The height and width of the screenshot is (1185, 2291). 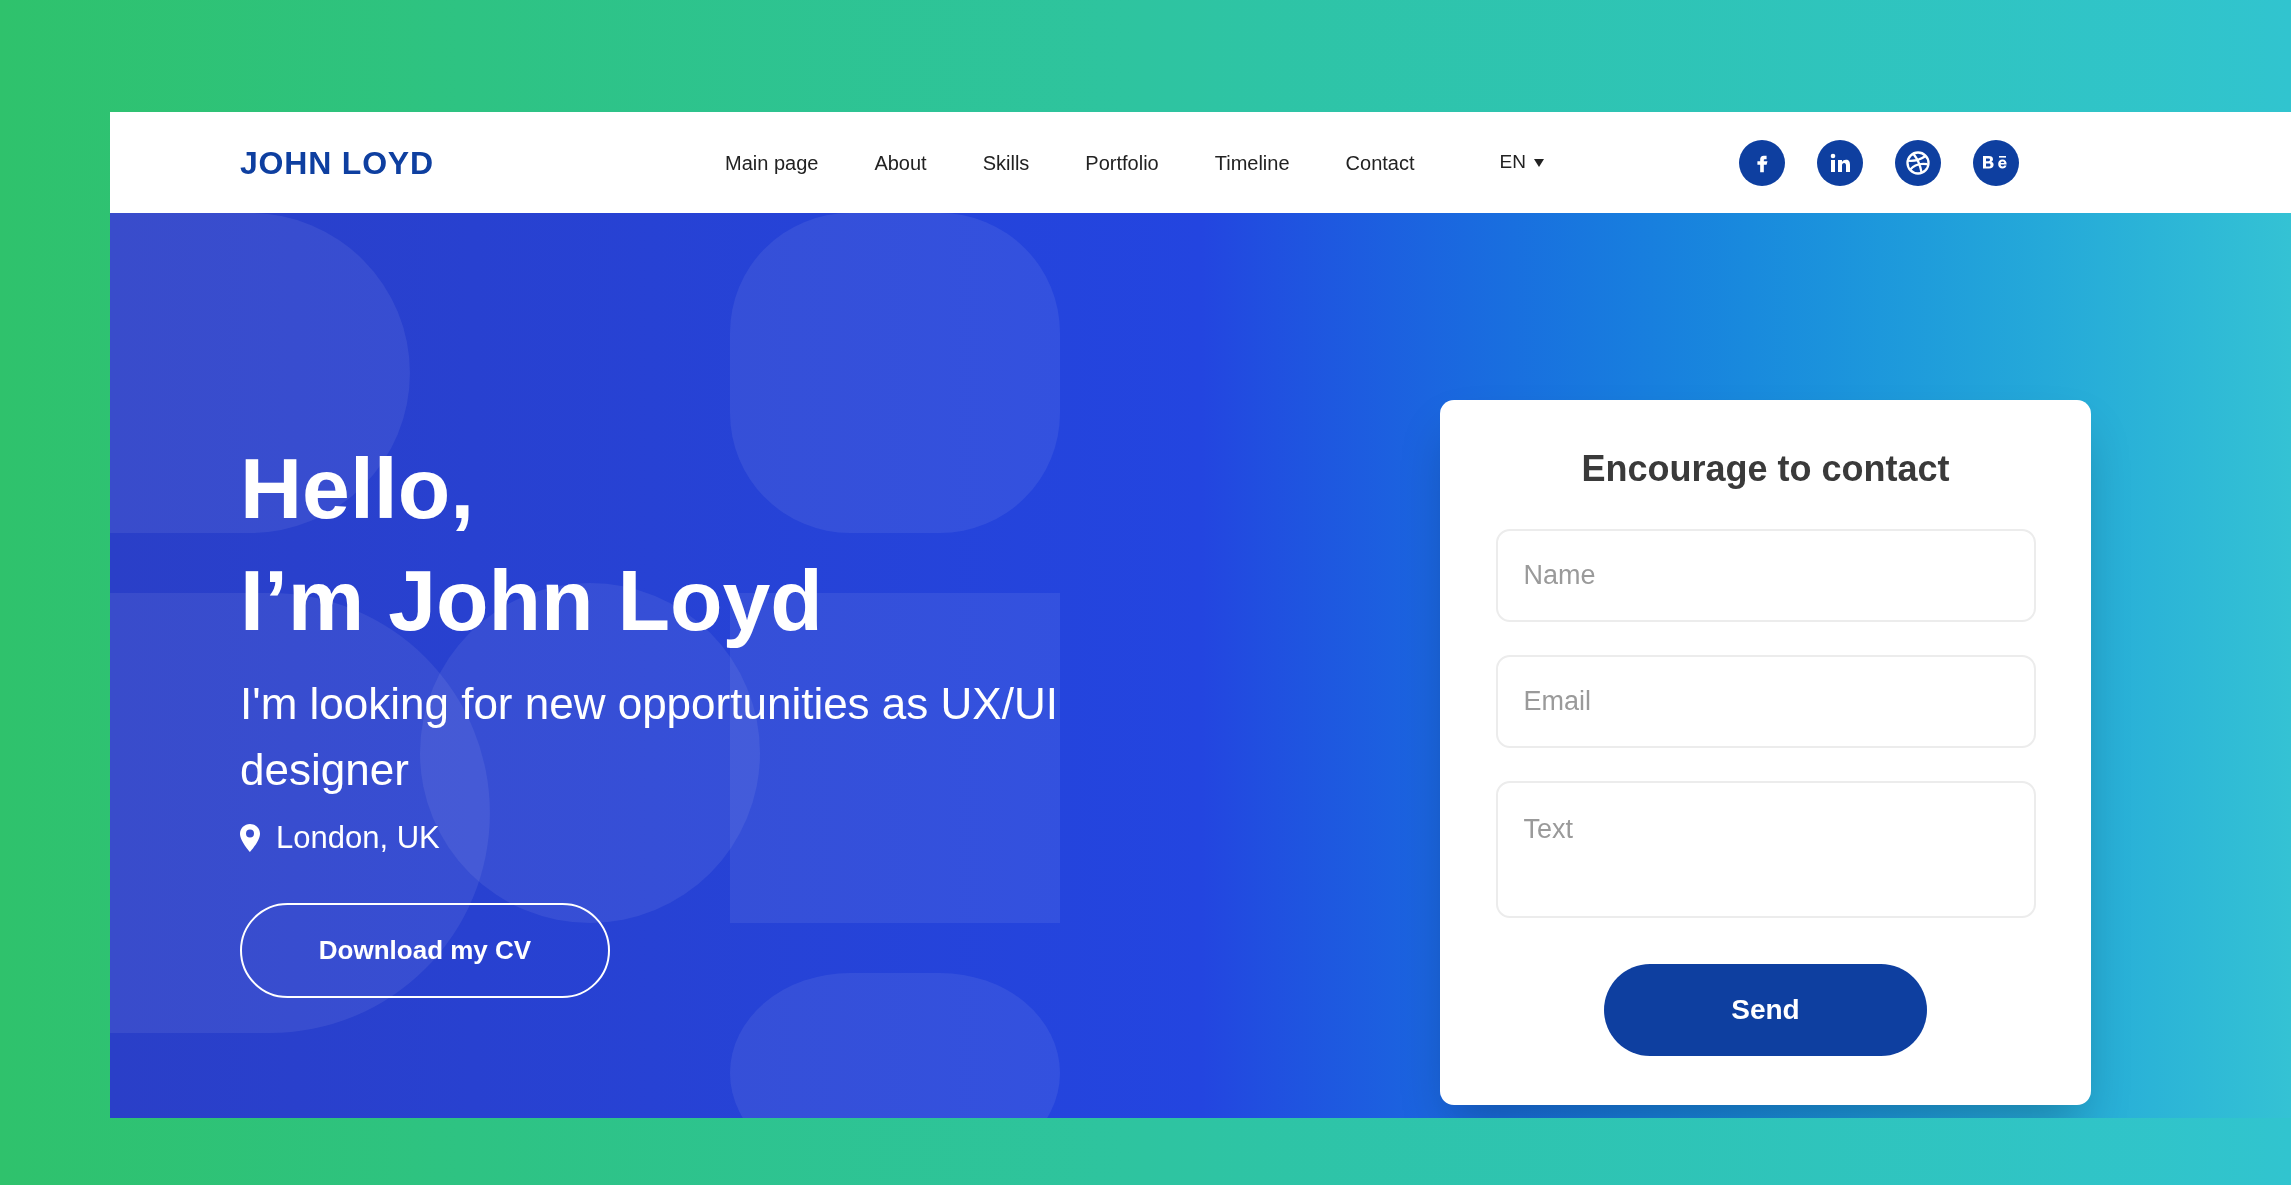 I want to click on message-text-area: Text, so click(x=1765, y=849).